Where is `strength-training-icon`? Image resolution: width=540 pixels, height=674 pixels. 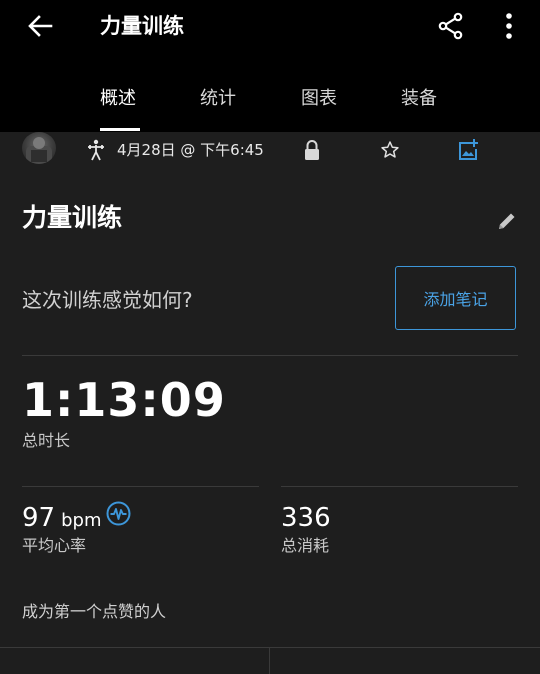 strength-training-icon is located at coordinates (96, 150).